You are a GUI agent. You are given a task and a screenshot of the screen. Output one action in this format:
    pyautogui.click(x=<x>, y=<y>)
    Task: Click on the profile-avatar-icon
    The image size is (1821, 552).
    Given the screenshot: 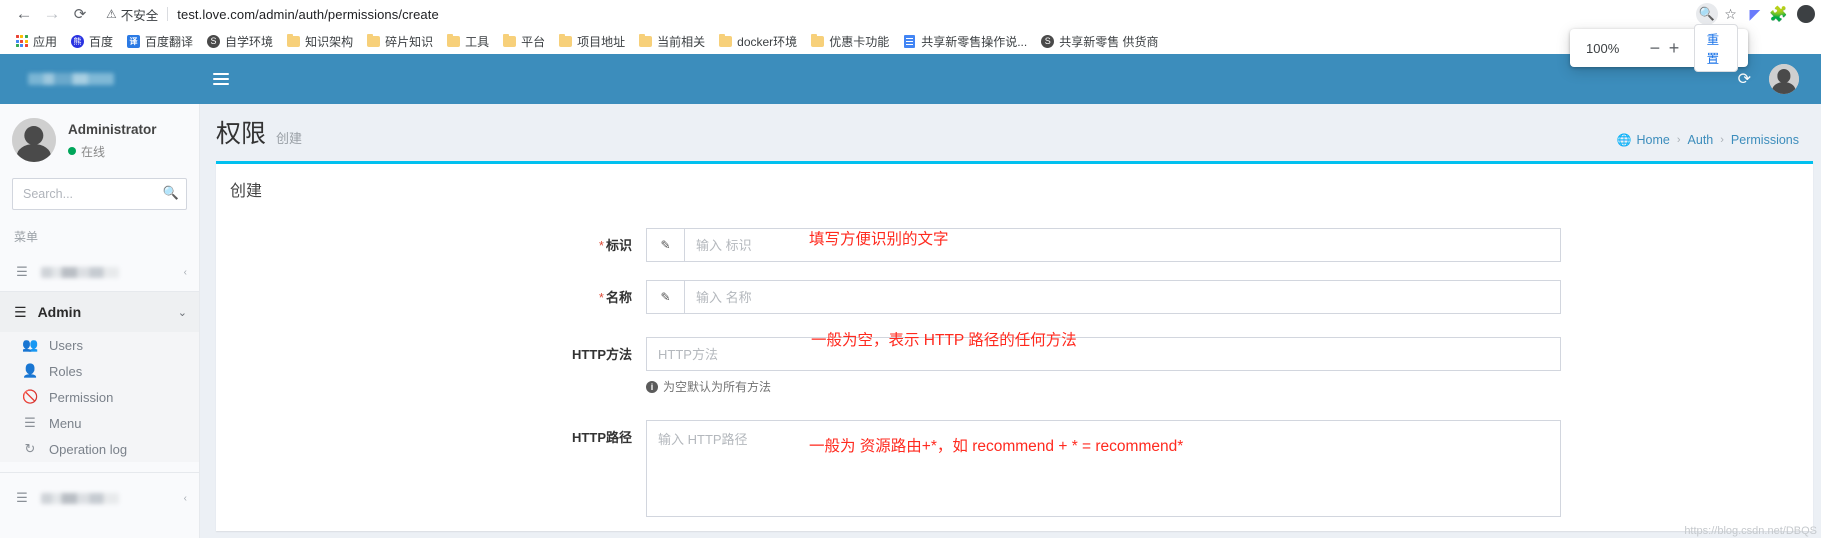 What is the action you would take?
    pyautogui.click(x=1806, y=14)
    